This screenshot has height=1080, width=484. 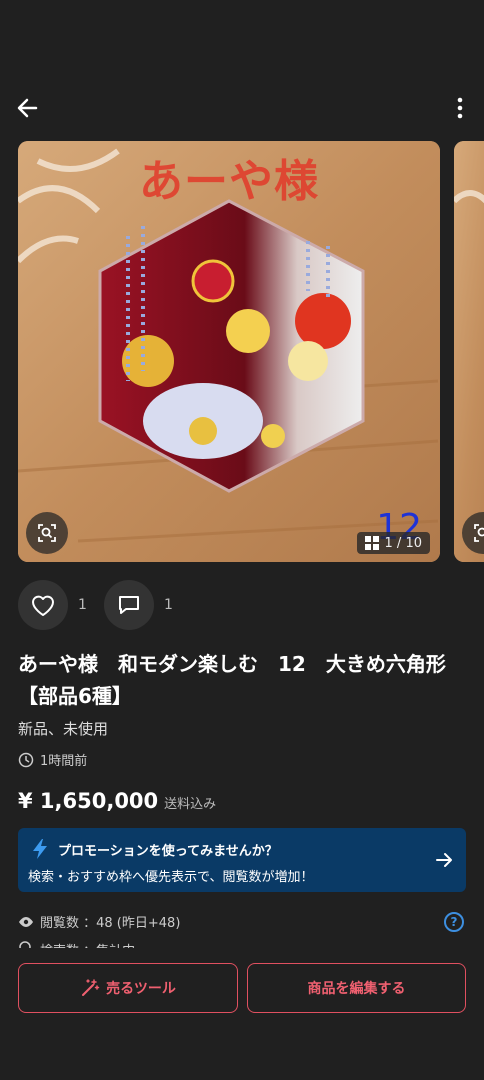 I want to click on like-count: 1, so click(x=82, y=605).